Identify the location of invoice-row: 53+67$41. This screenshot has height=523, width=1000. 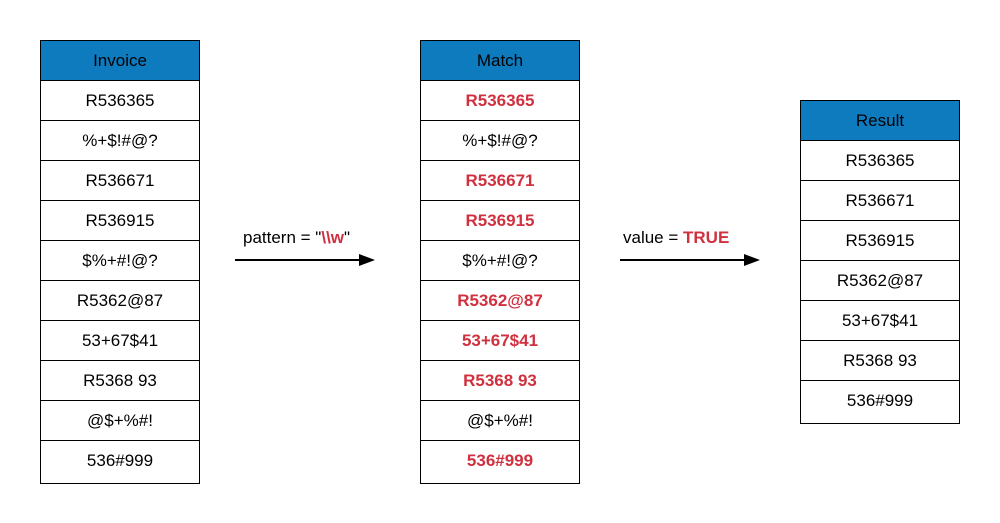
(120, 341).